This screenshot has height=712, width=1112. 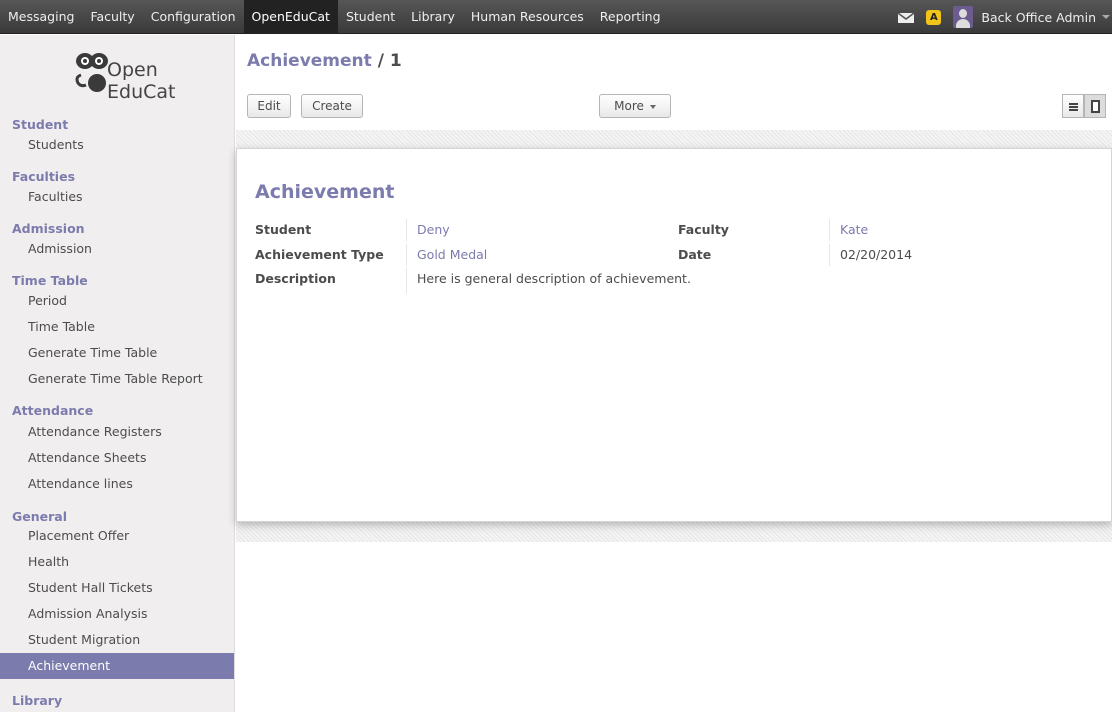 What do you see at coordinates (117, 562) in the screenshot?
I see `sidebar-item-health: Health` at bounding box center [117, 562].